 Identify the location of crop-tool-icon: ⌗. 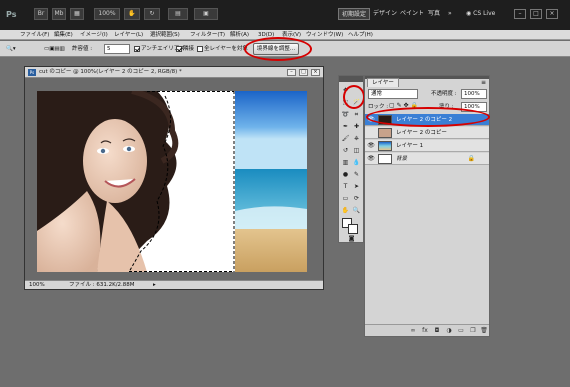
(356, 114).